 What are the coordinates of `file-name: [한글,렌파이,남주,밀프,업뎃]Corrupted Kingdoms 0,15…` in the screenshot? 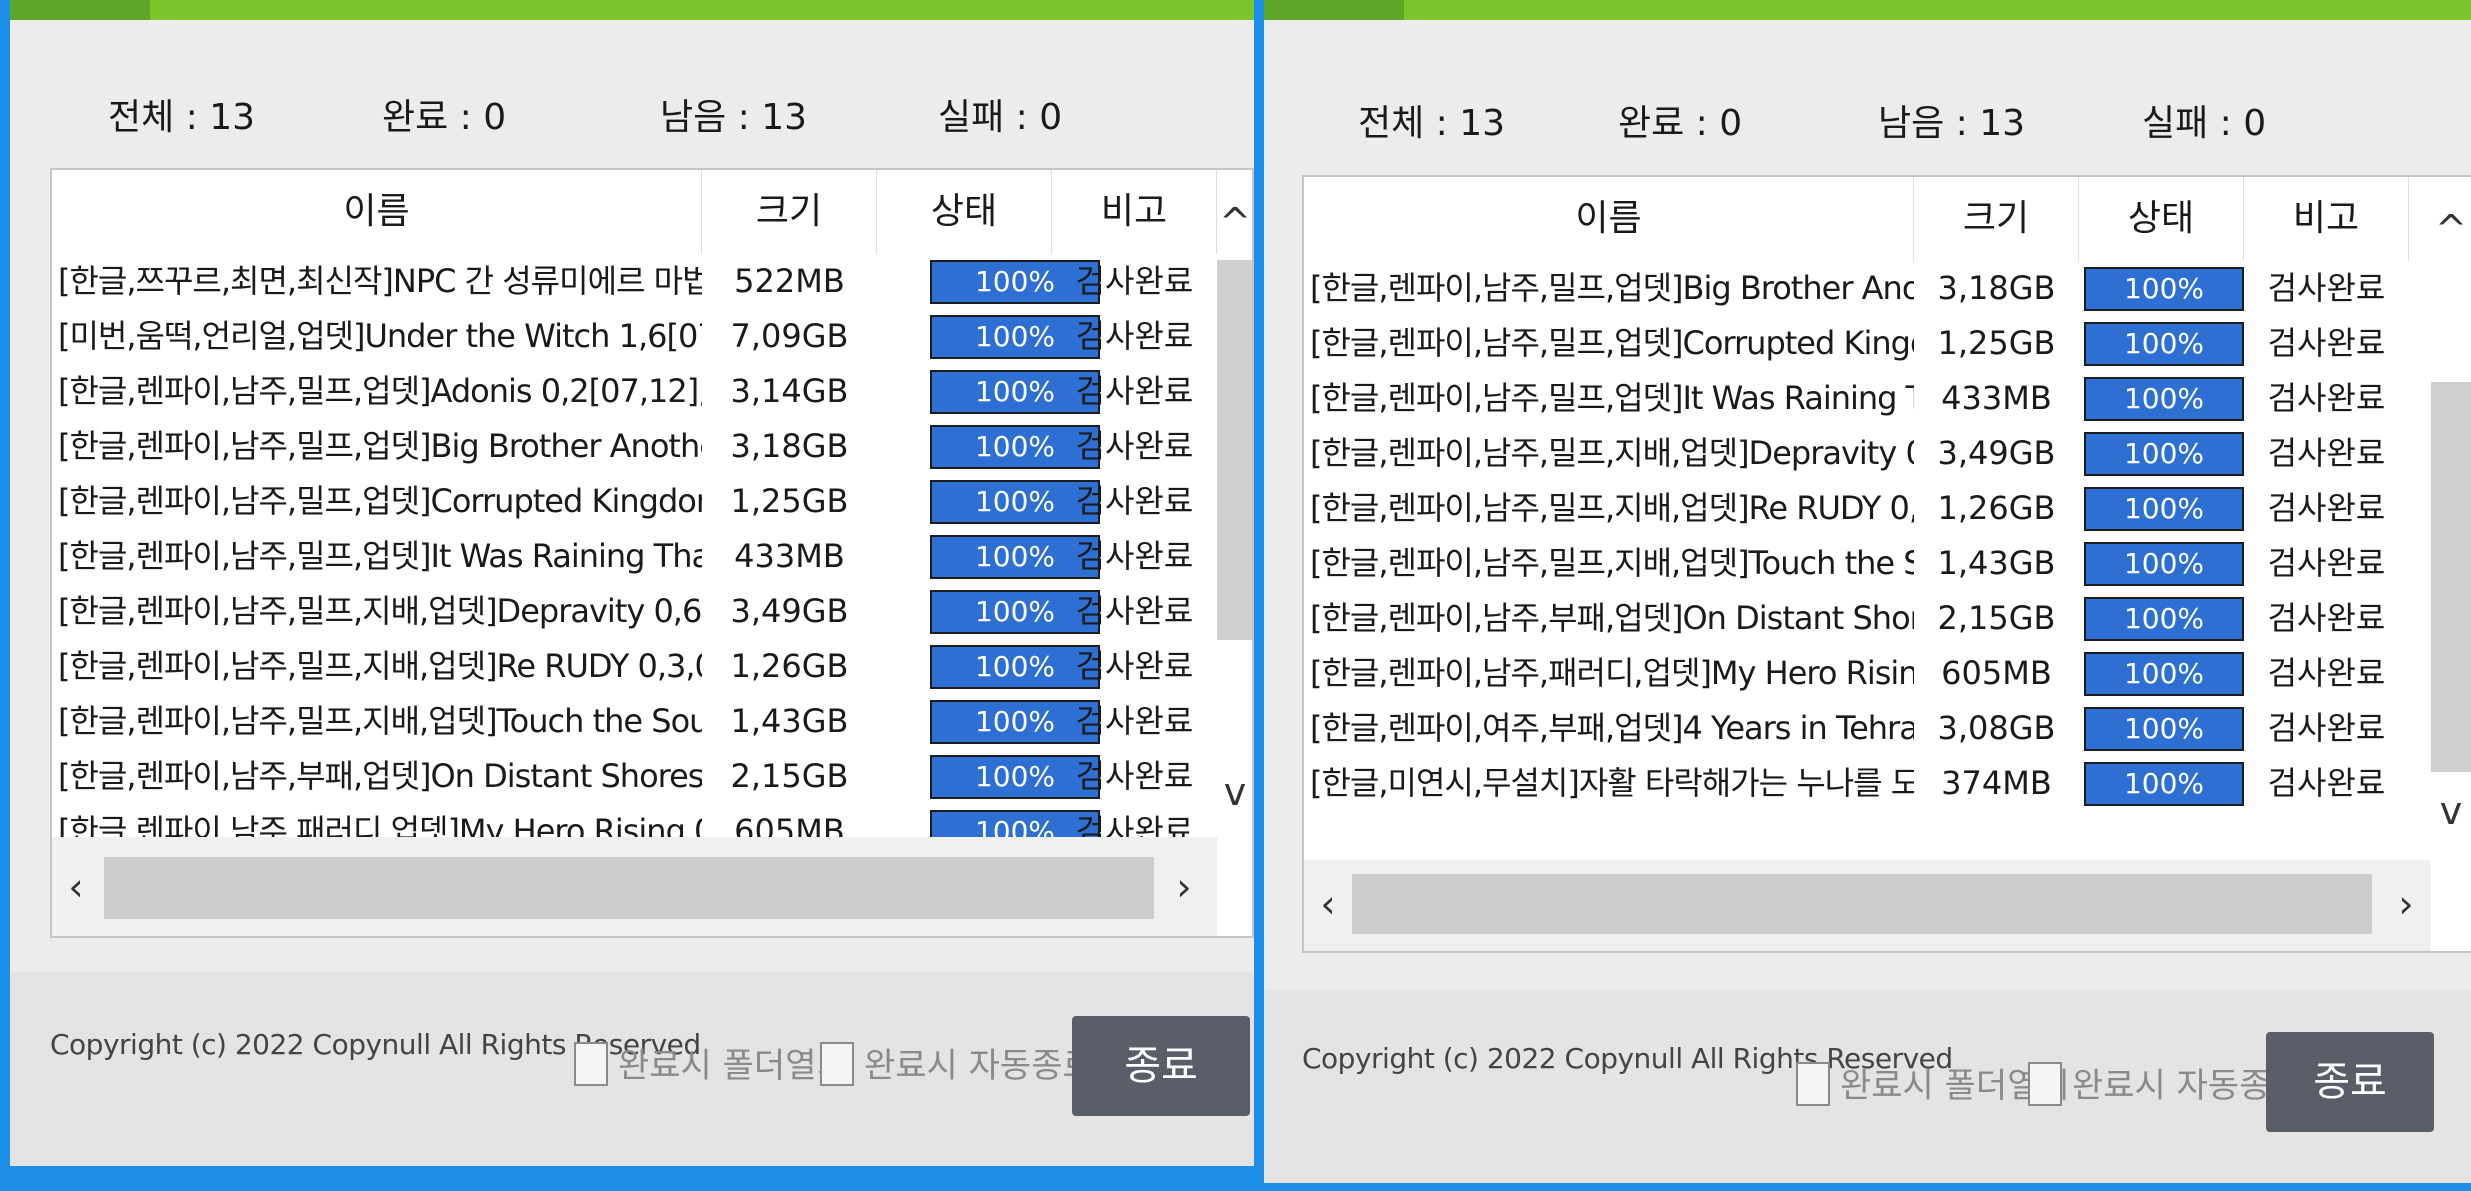 It's located at (1612, 343).